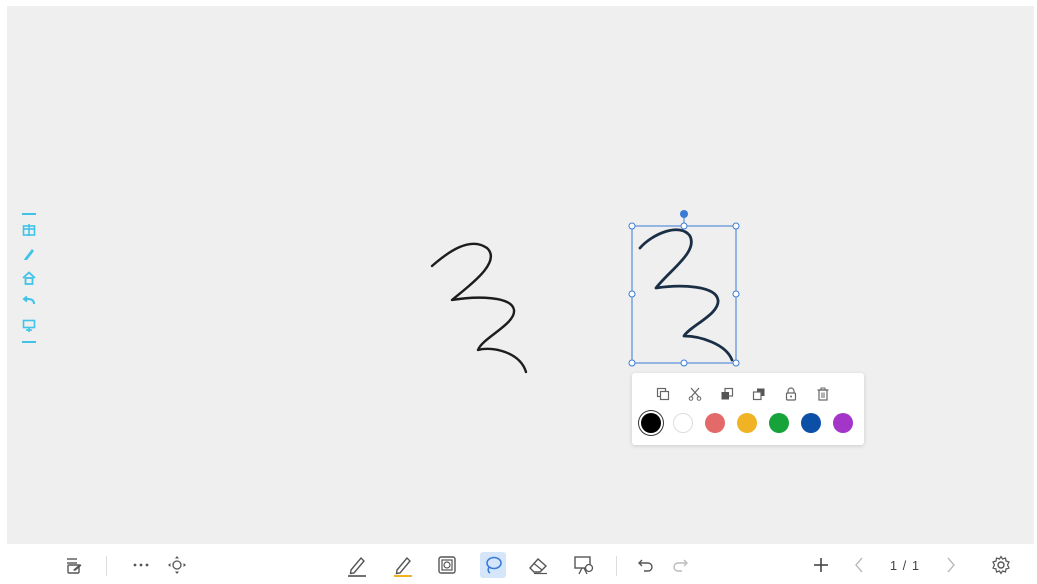 The image size is (1037, 584). I want to click on color-swatch-yellow, so click(747, 423).